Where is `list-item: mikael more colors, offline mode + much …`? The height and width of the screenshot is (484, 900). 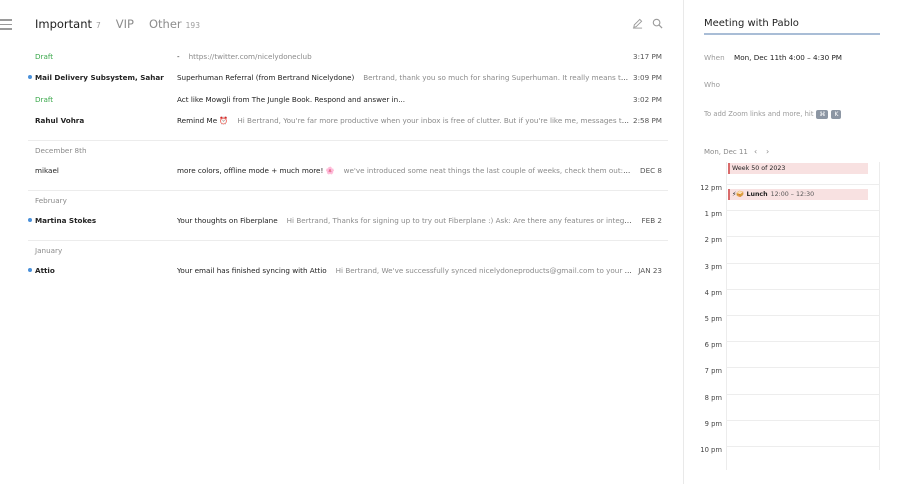
list-item: mikael more colors, offline mode + much … is located at coordinates (341, 170).